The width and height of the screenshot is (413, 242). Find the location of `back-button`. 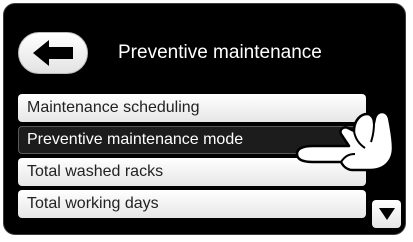

back-button is located at coordinates (53, 53).